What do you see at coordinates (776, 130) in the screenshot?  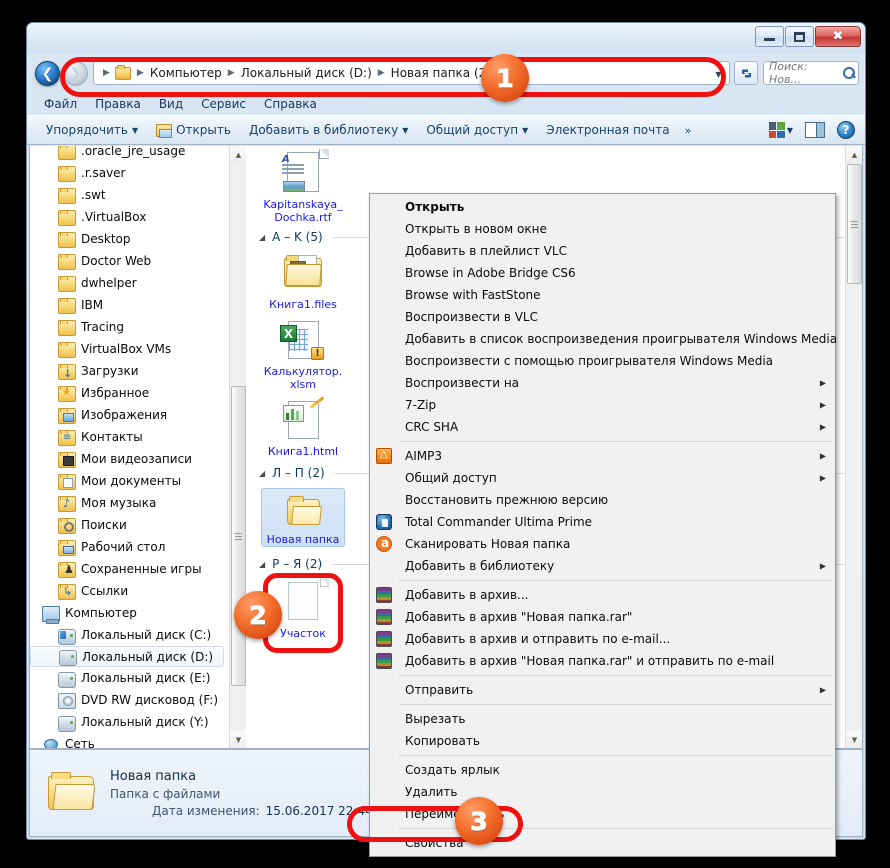 I see `change-view-icon` at bounding box center [776, 130].